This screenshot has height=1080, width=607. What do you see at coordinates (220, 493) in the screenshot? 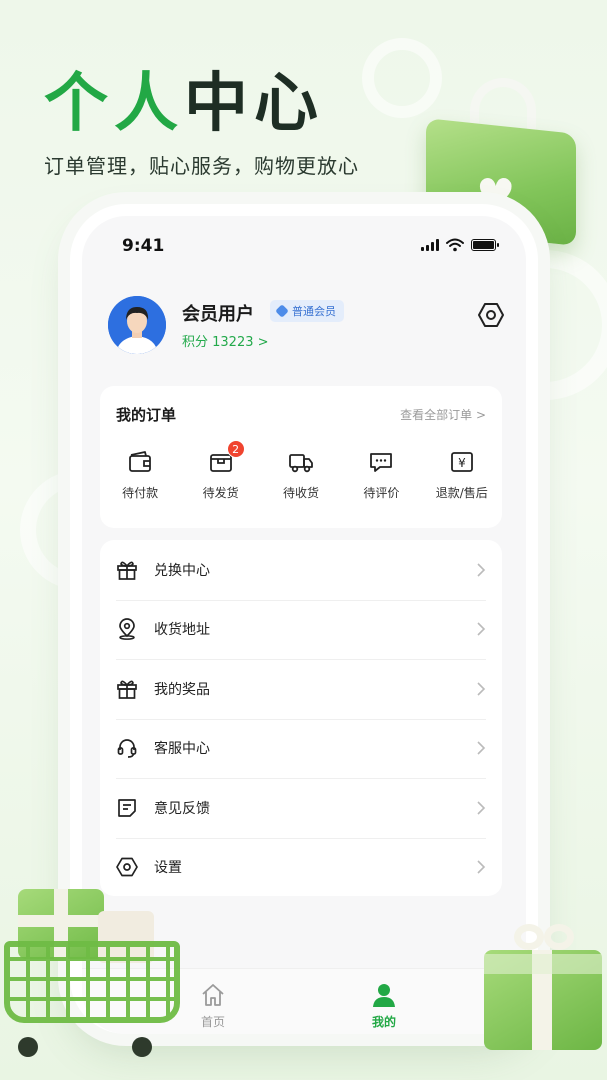
I see `order-item-label: 待发货` at bounding box center [220, 493].